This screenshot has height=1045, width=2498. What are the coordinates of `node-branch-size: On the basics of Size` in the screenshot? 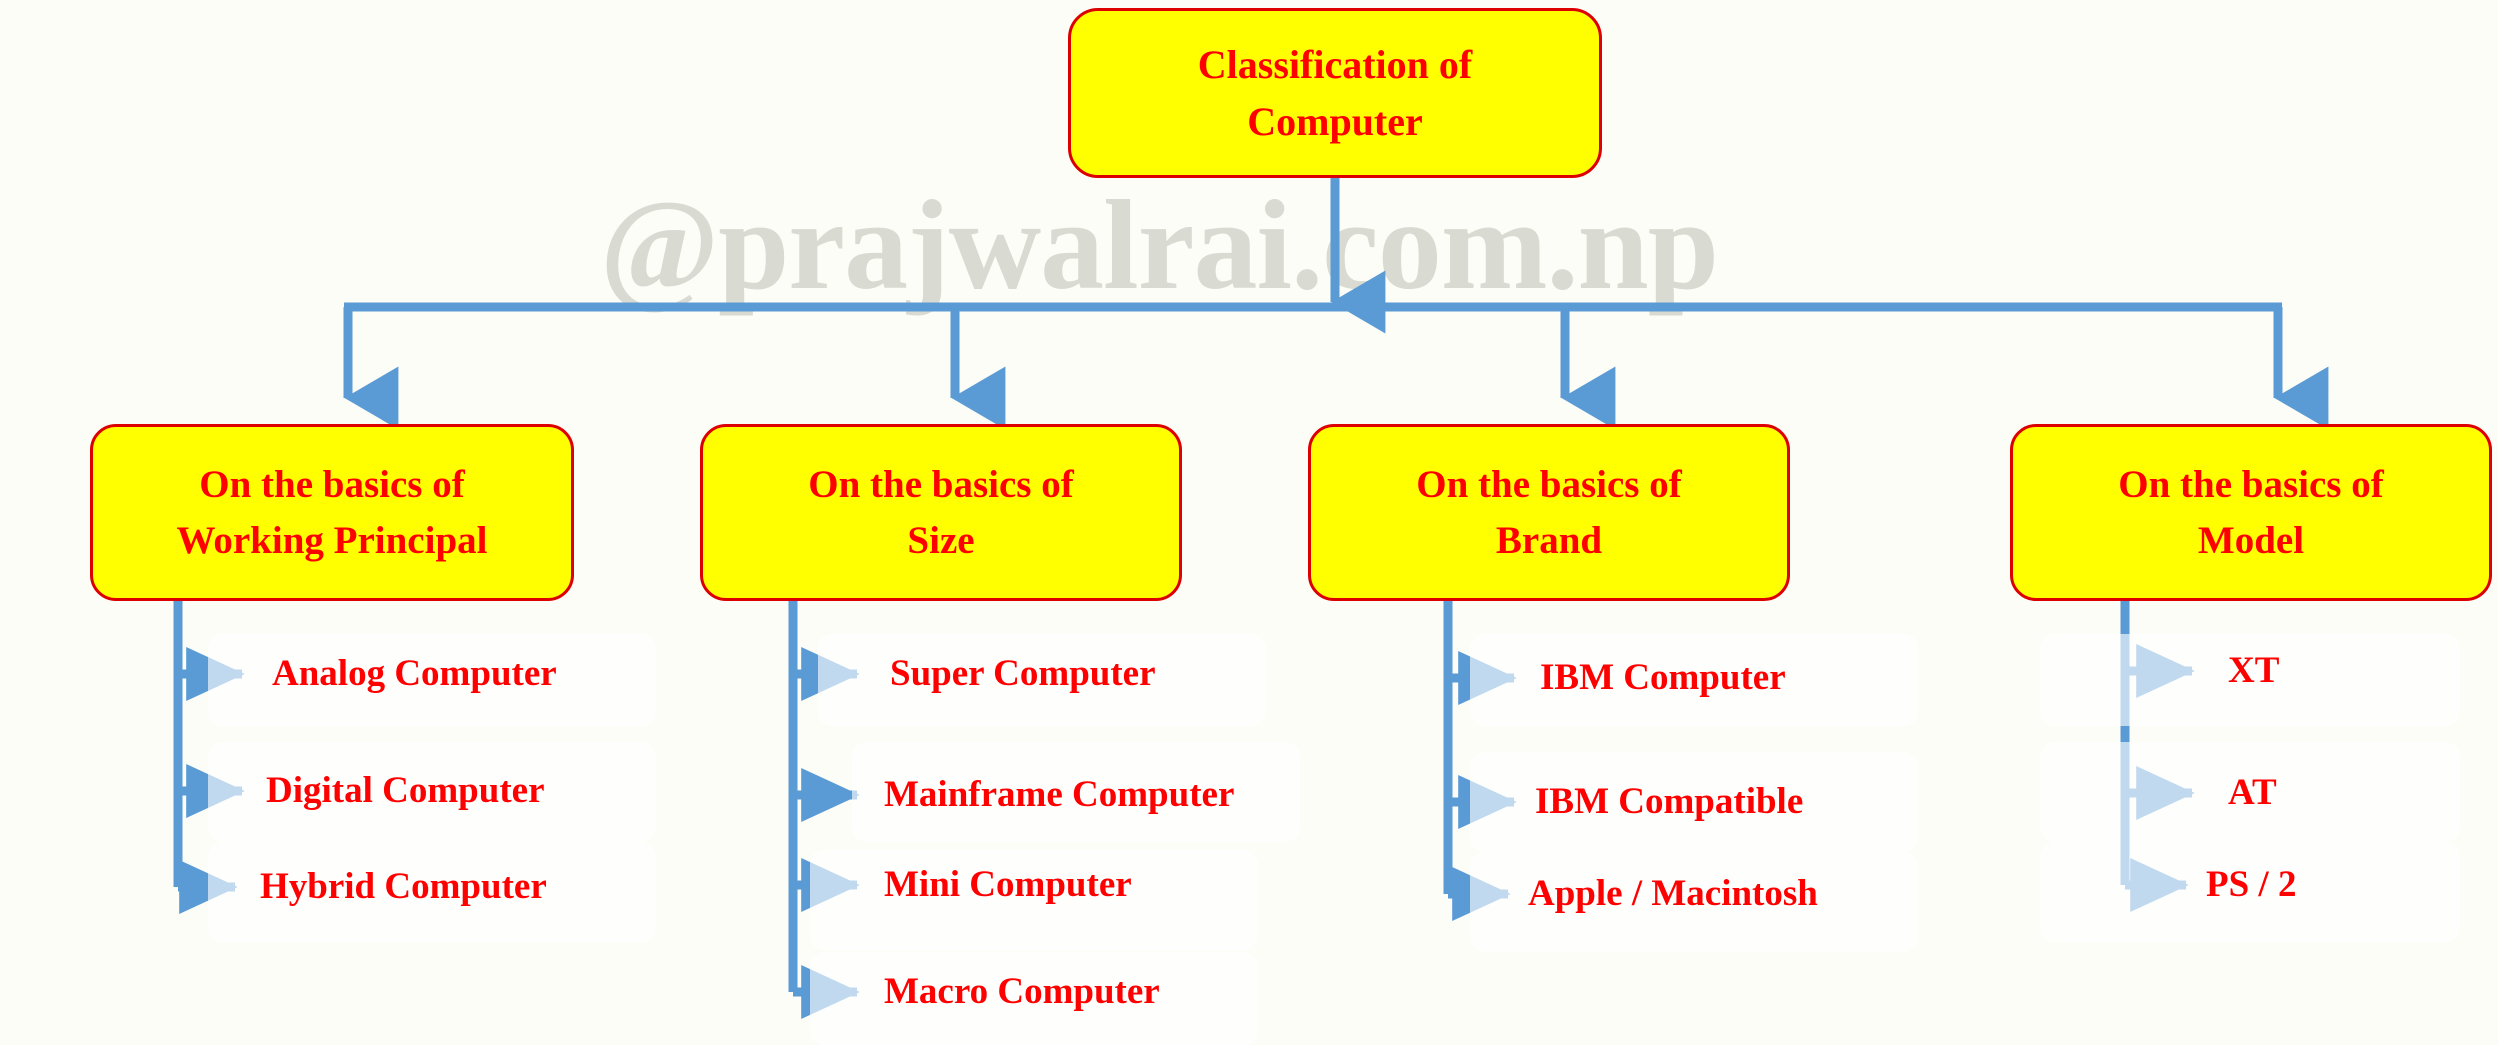 It's located at (941, 512).